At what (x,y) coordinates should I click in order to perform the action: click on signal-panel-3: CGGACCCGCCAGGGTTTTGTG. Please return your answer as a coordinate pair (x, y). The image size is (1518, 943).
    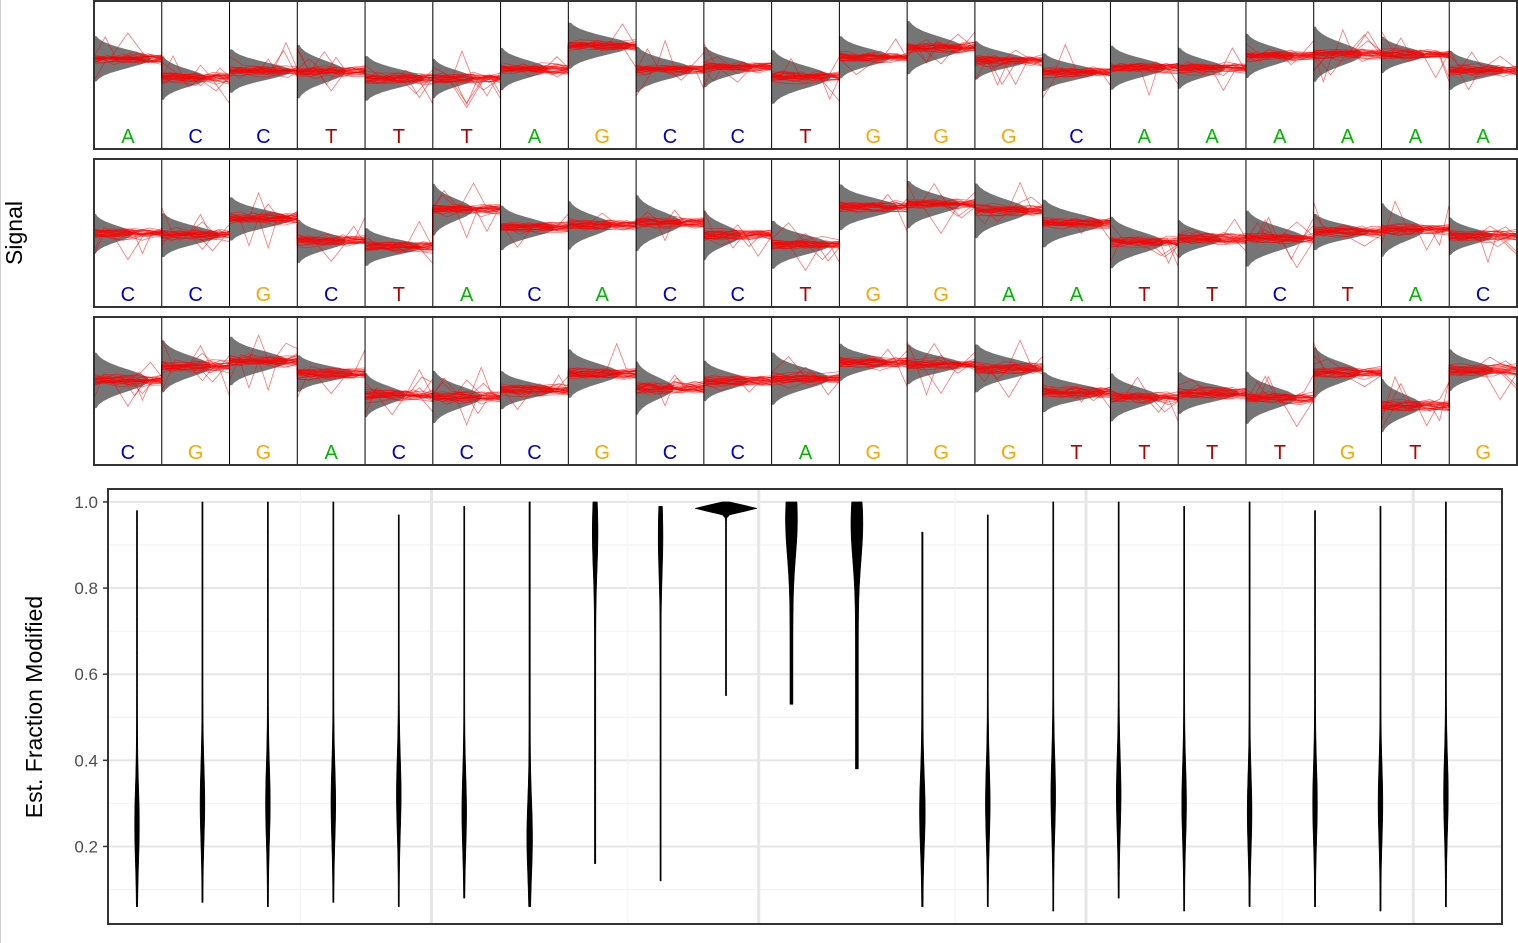
    Looking at the image, I should click on (805, 391).